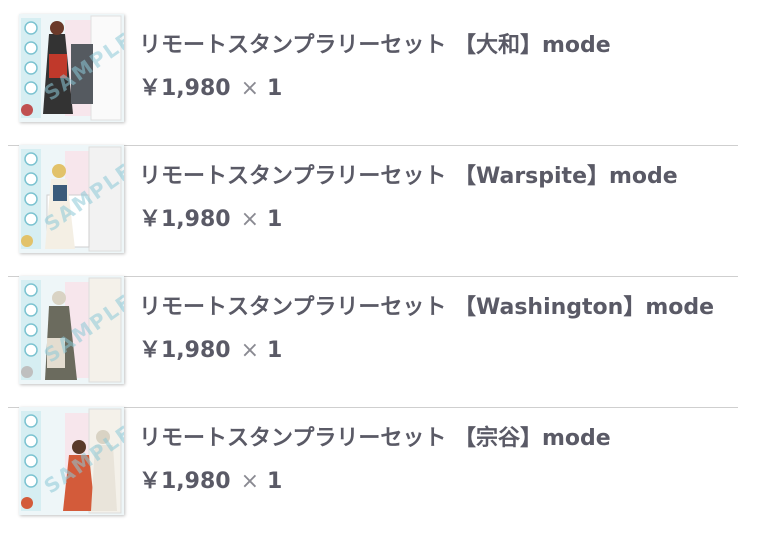 Image resolution: width=758 pixels, height=538 pixels. What do you see at coordinates (426, 305) in the screenshot?
I see `item-title-link: リモートスタンプラリーセット 【Washington】mode` at bounding box center [426, 305].